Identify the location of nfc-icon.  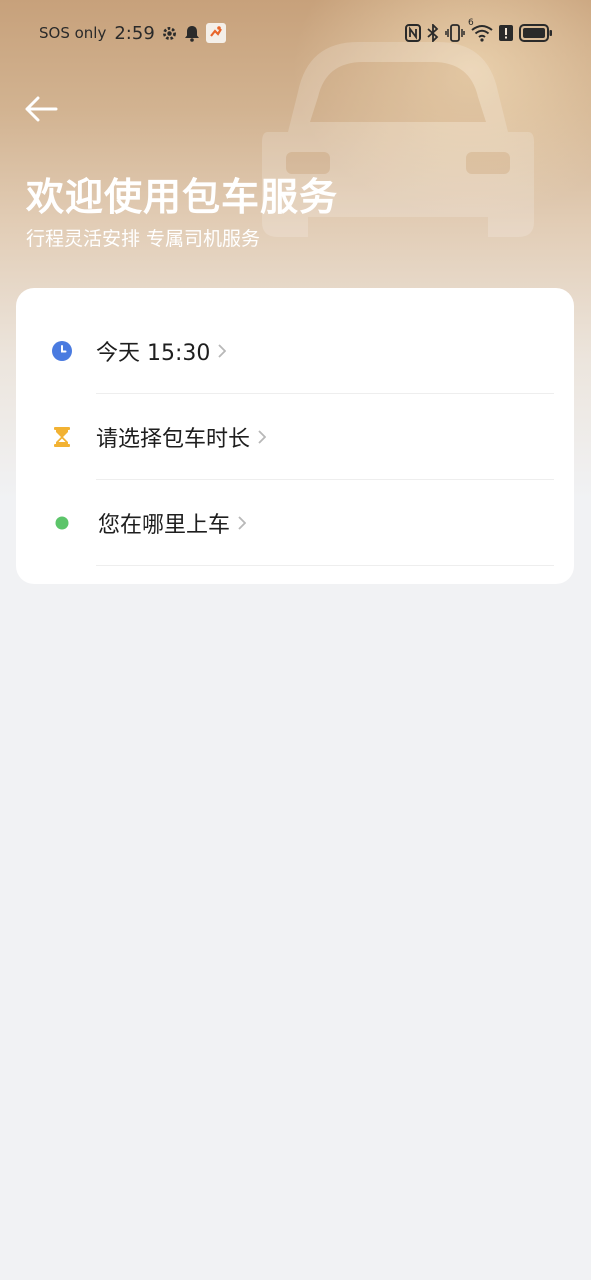
(413, 33).